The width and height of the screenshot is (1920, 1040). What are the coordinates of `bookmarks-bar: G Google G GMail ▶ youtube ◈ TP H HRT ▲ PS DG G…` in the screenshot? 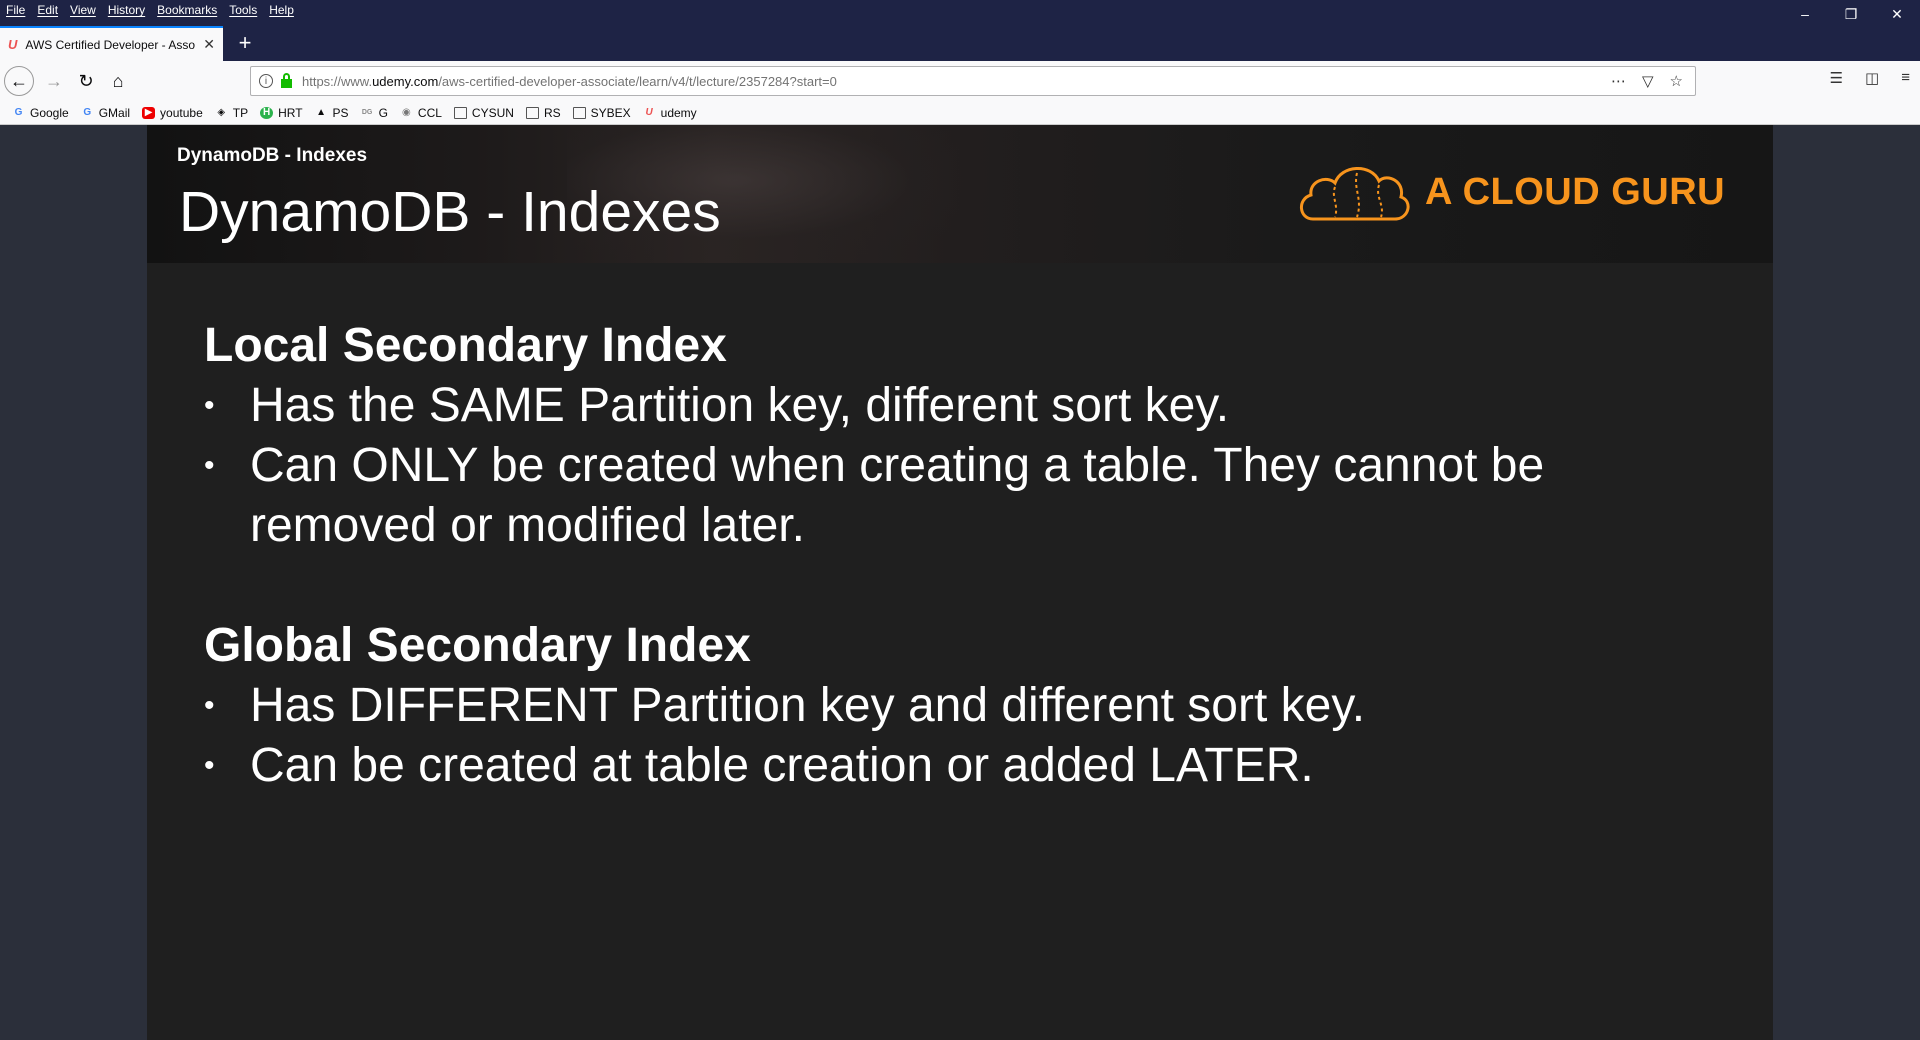 It's located at (960, 113).